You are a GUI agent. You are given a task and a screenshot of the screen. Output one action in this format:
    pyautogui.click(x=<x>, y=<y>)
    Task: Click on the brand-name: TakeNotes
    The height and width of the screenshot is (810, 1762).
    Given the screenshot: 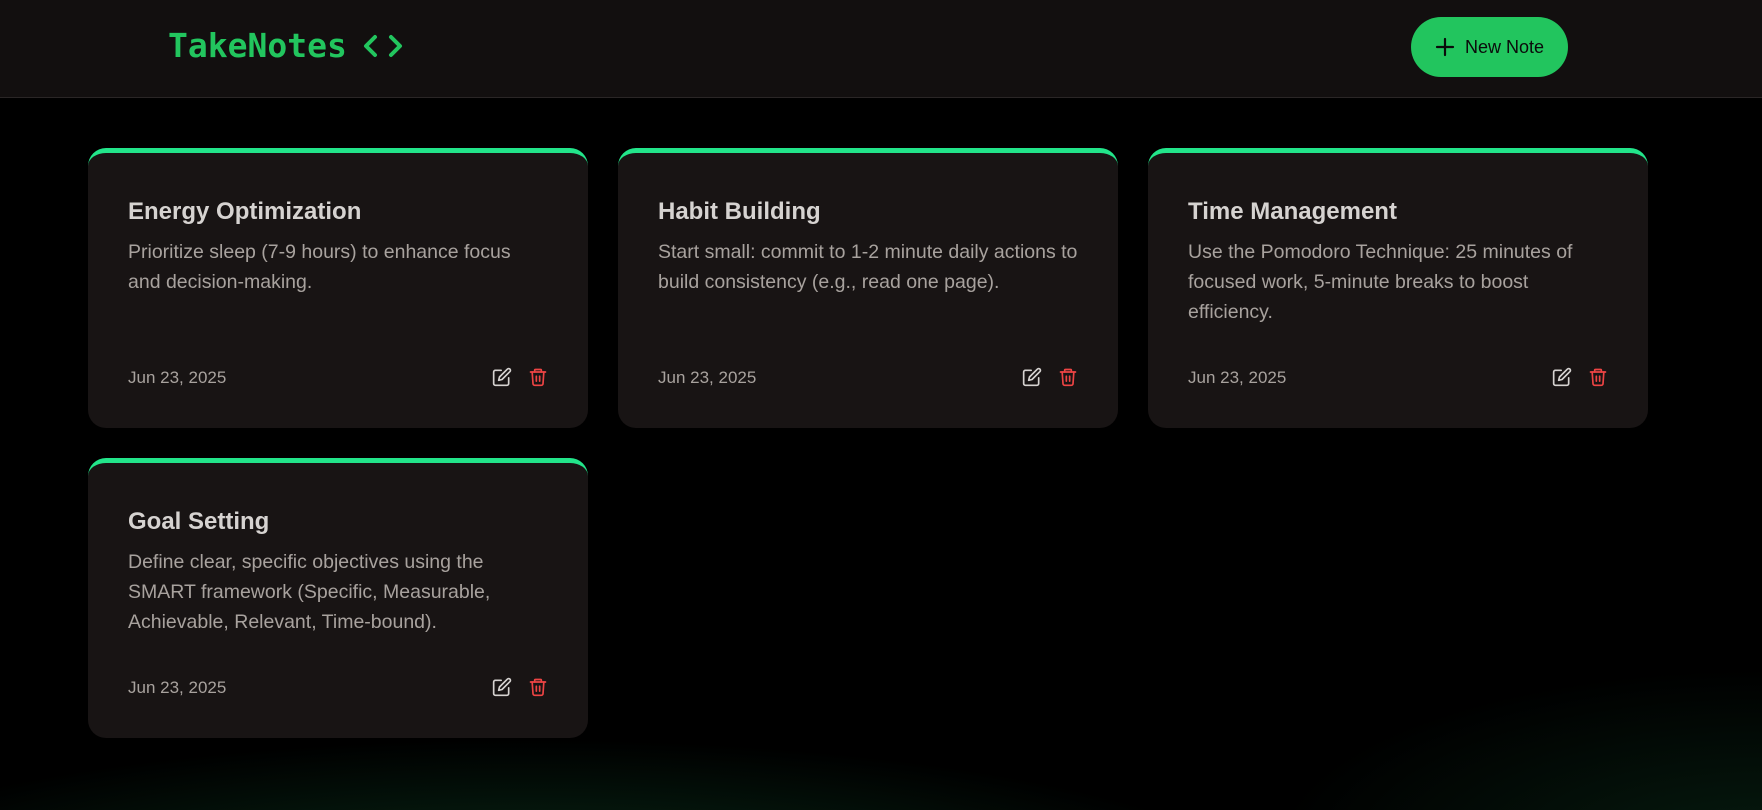 What is the action you would take?
    pyautogui.click(x=257, y=45)
    